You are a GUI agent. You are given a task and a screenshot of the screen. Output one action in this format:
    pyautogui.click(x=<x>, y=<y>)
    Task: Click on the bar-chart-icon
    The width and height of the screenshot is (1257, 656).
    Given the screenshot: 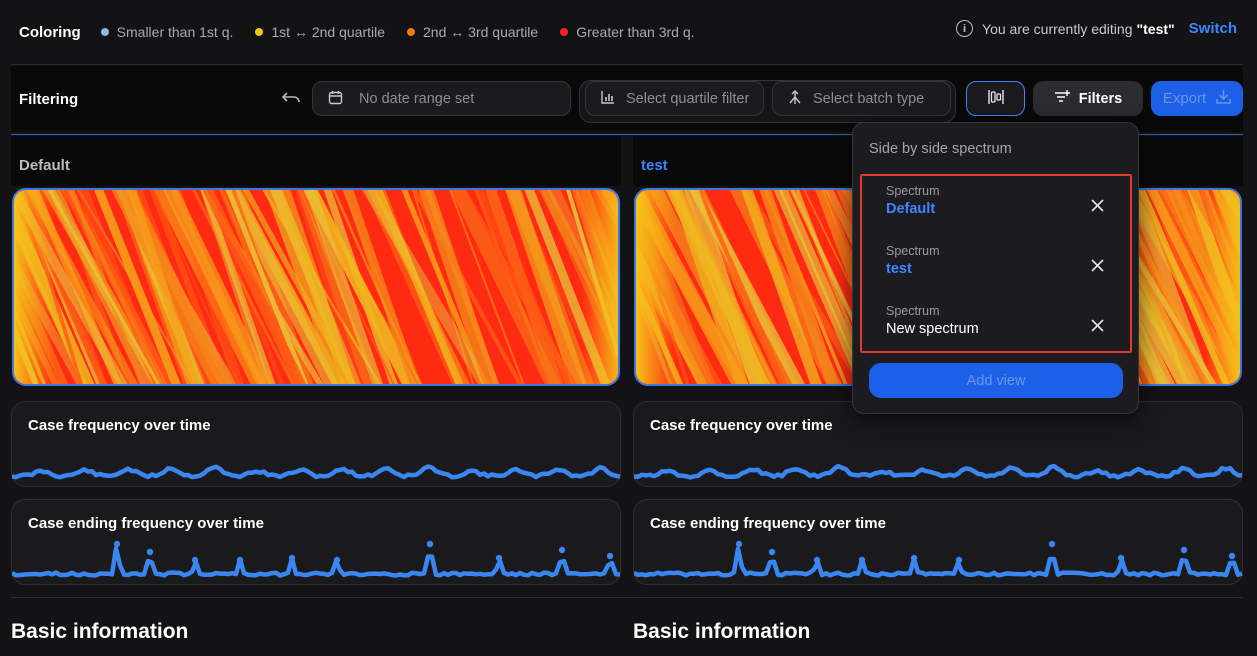 What is the action you would take?
    pyautogui.click(x=608, y=98)
    